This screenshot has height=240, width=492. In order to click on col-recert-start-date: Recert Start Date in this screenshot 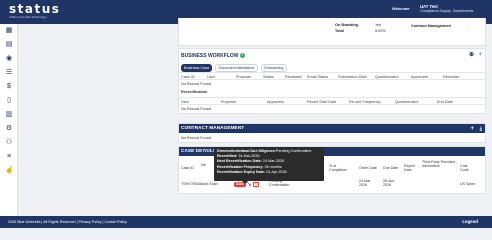, I will do `click(322, 102)`.